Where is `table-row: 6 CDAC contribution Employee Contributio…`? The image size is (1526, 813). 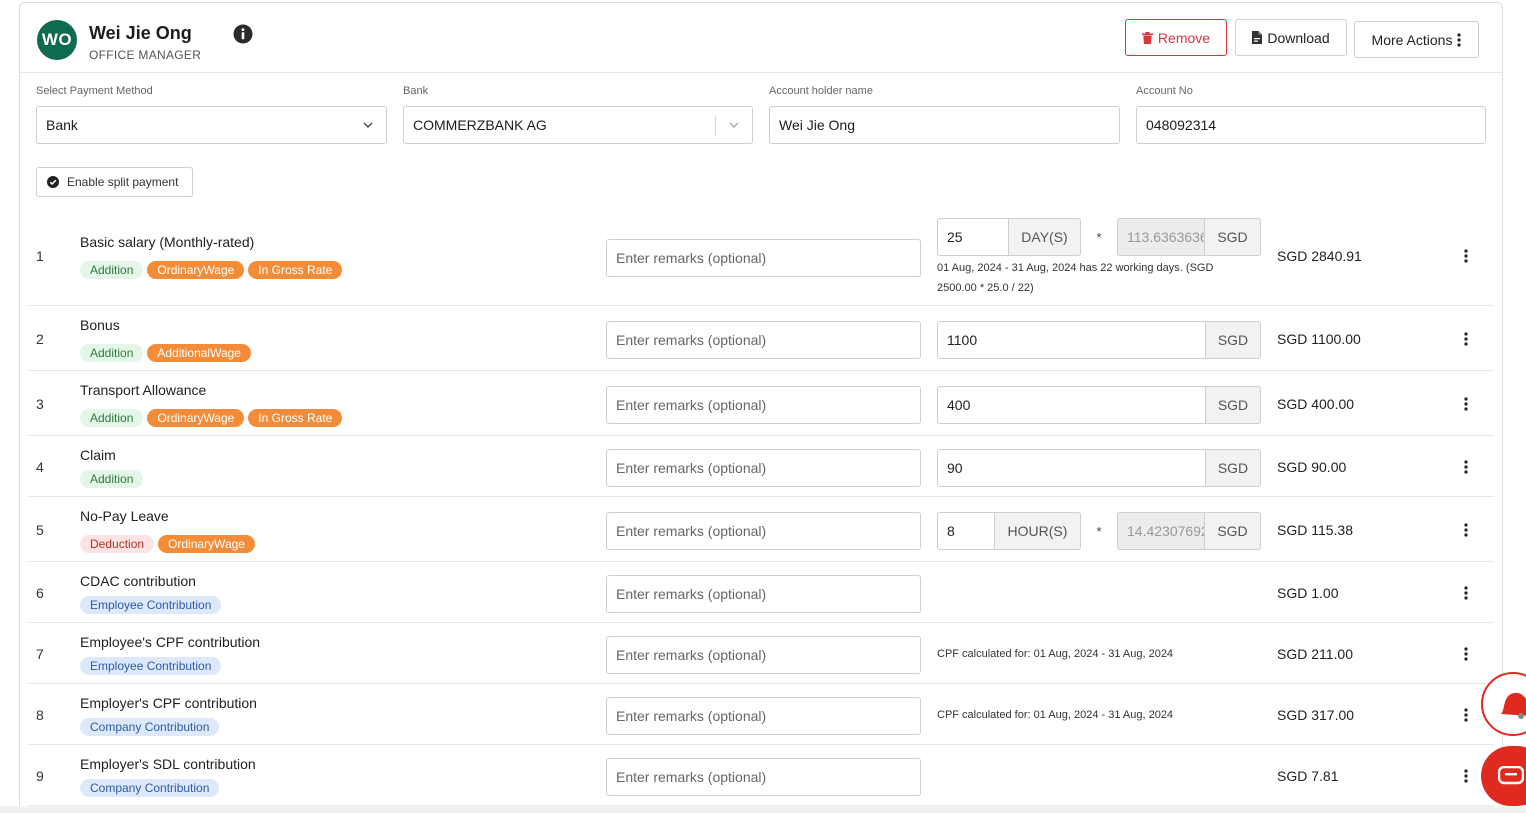 table-row: 6 CDAC contribution Employee Contributio… is located at coordinates (761, 592).